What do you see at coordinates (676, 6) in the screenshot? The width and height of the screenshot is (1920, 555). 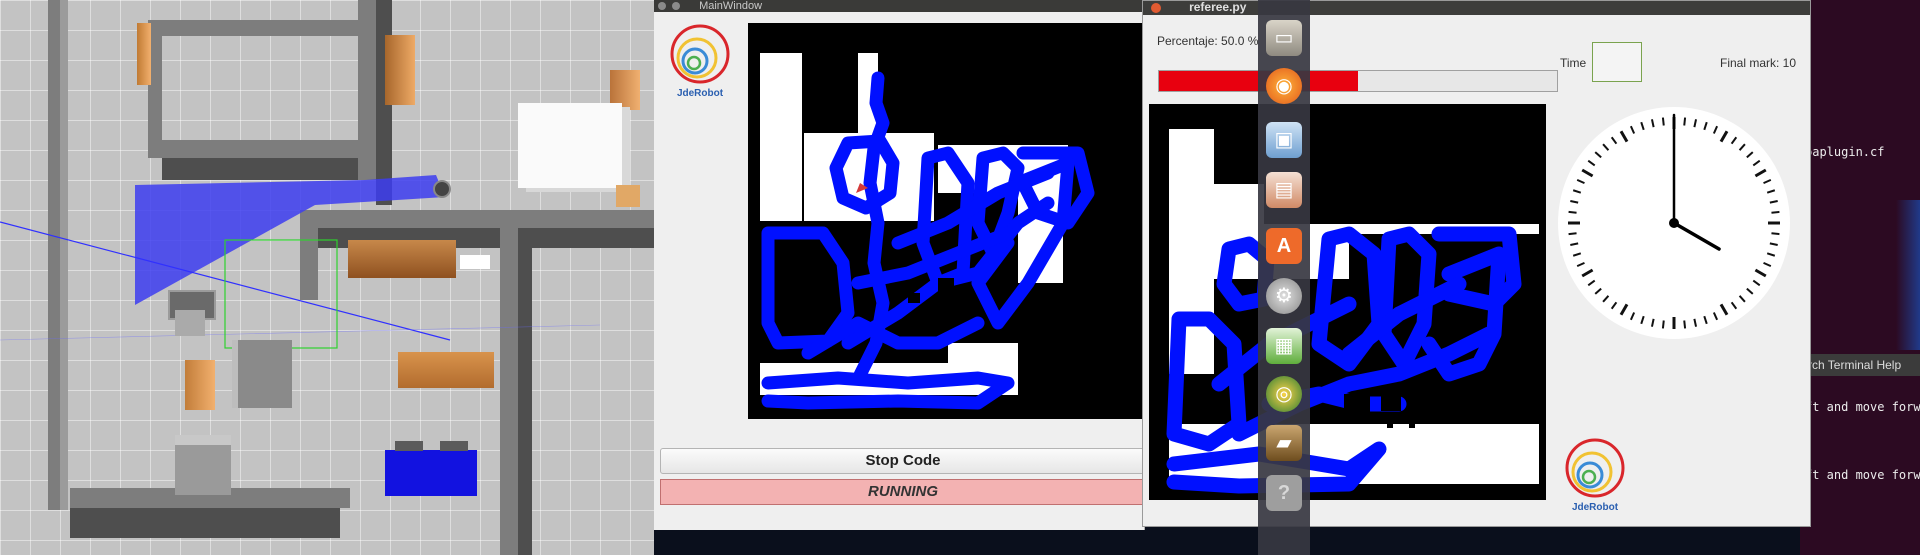 I see `minimize-window-icon` at bounding box center [676, 6].